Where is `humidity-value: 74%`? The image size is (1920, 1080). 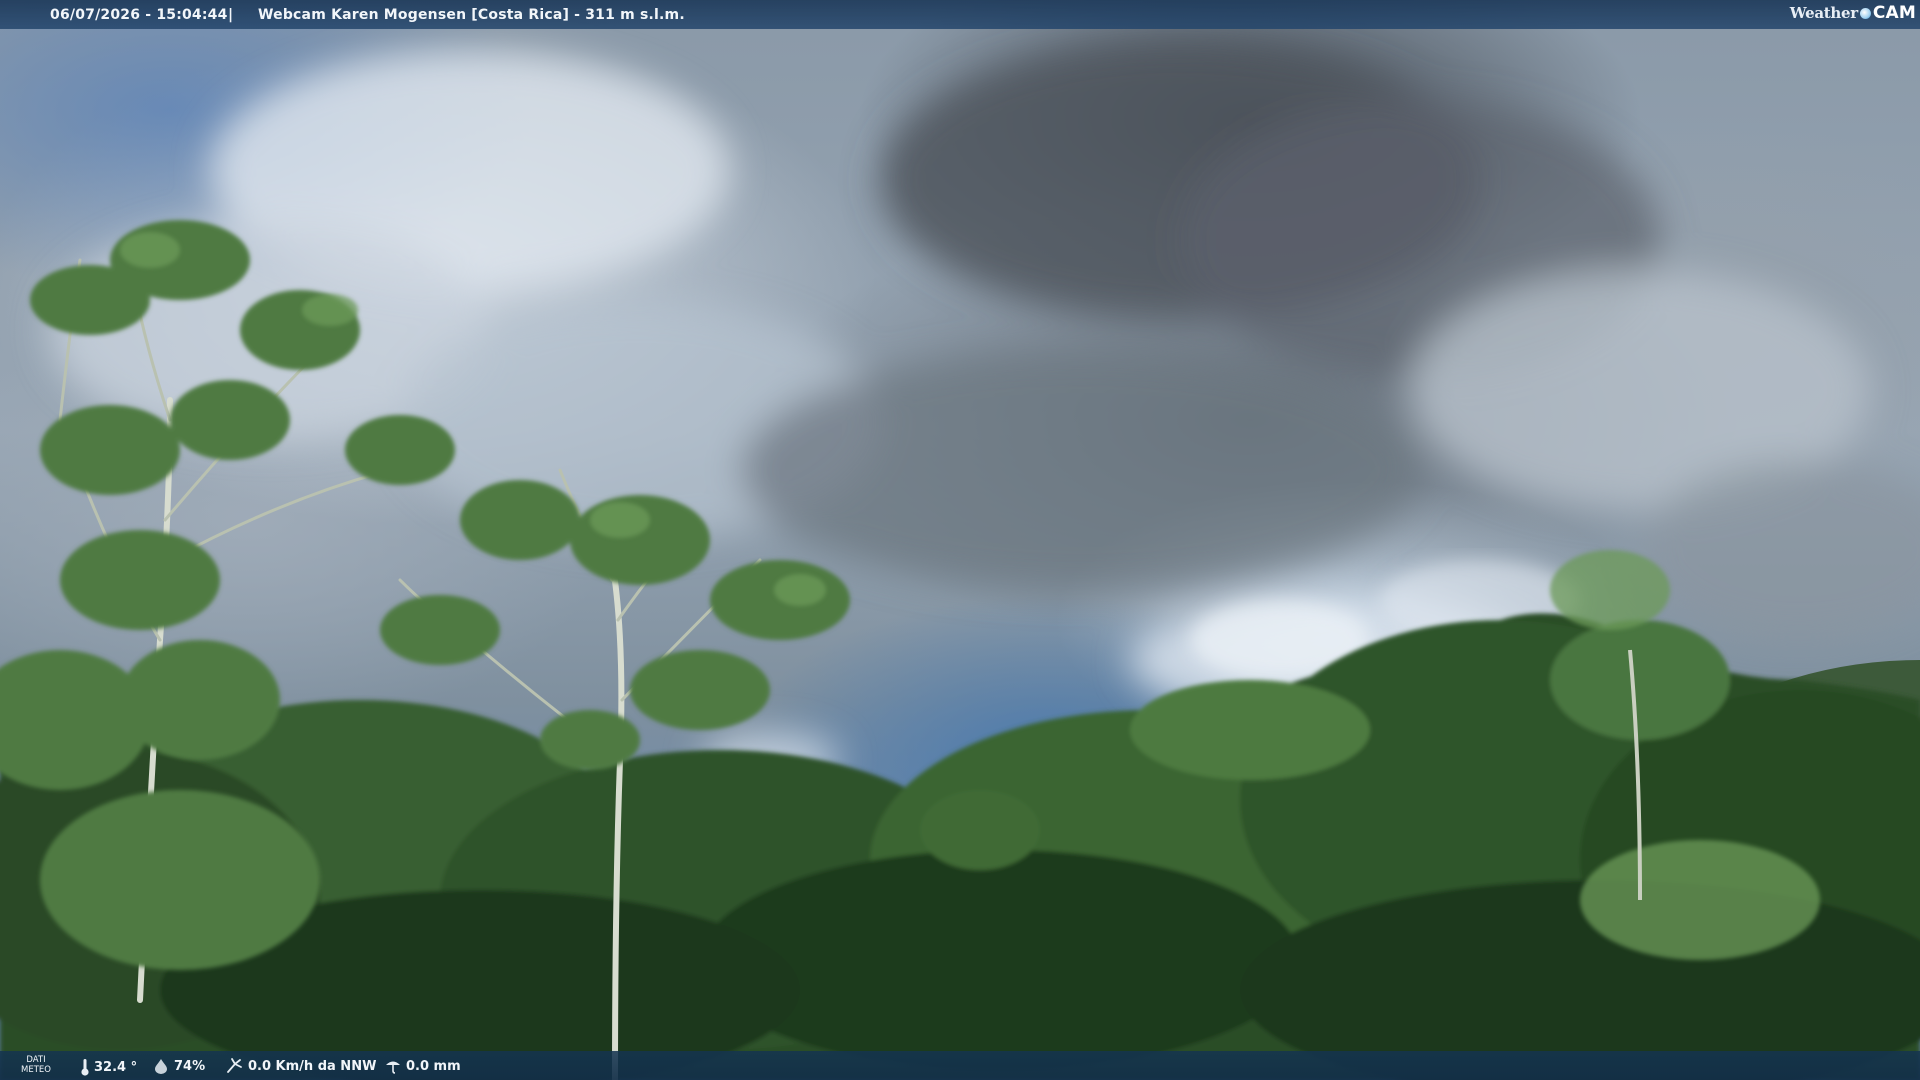 humidity-value: 74% is located at coordinates (190, 1066).